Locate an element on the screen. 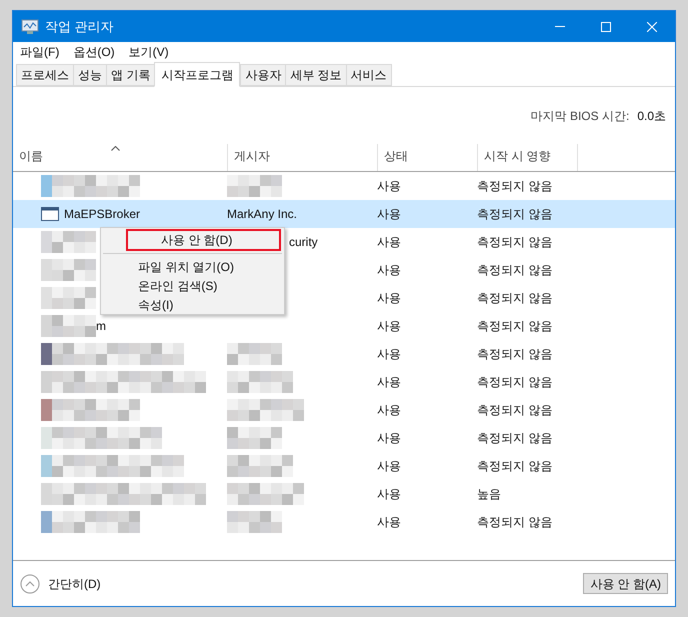  column-header: 상태 is located at coordinates (428, 157).